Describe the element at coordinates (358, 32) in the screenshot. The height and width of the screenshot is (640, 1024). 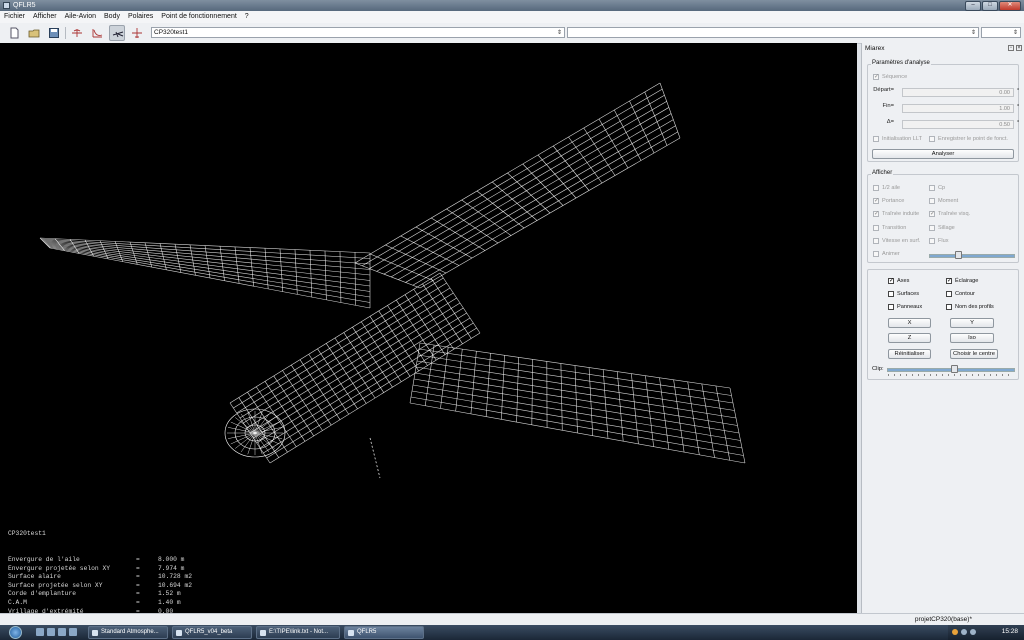
I see `plane-select: CP320test1 ⇕` at that location.